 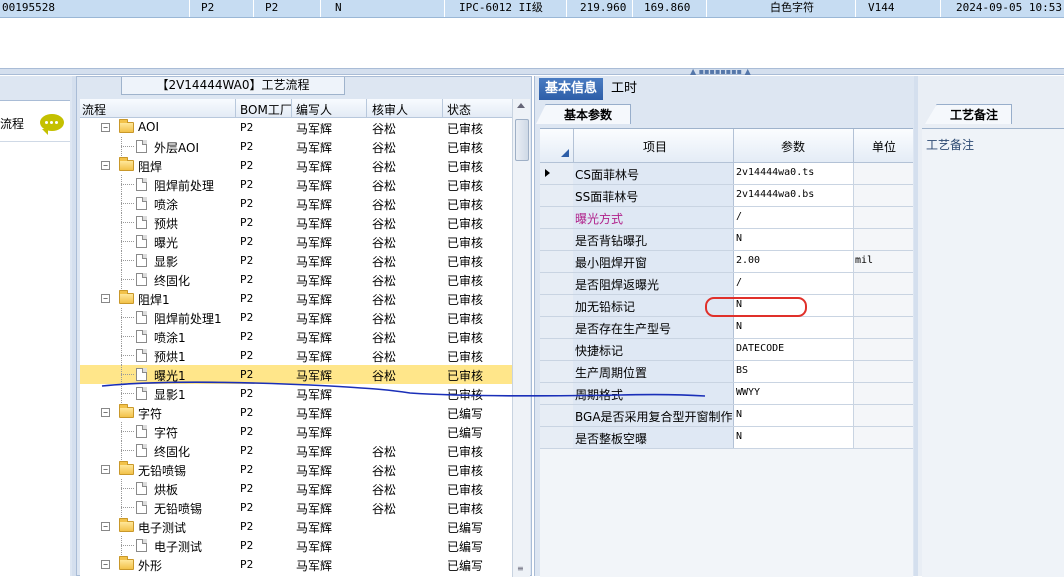 What do you see at coordinates (296, 241) in the screenshot?
I see `tree-row: 曝光 P2 马军辉 谷松 已审核` at bounding box center [296, 241].